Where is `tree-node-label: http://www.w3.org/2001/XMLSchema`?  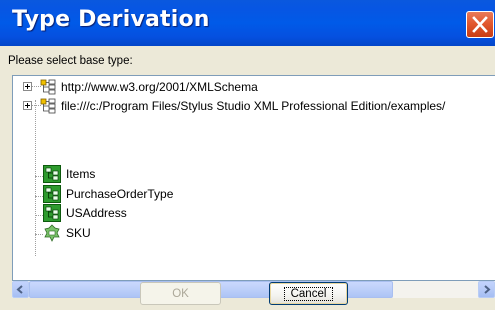
tree-node-label: http://www.w3.org/2001/XMLSchema is located at coordinates (159, 86).